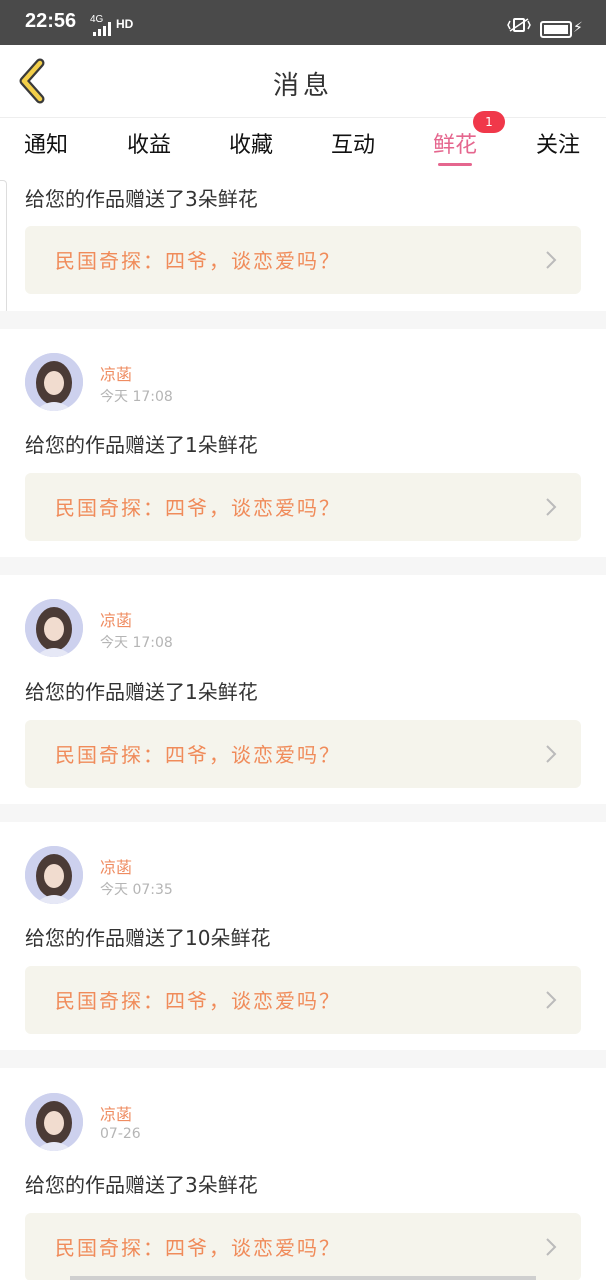  I want to click on vibrate-icon, so click(519, 25).